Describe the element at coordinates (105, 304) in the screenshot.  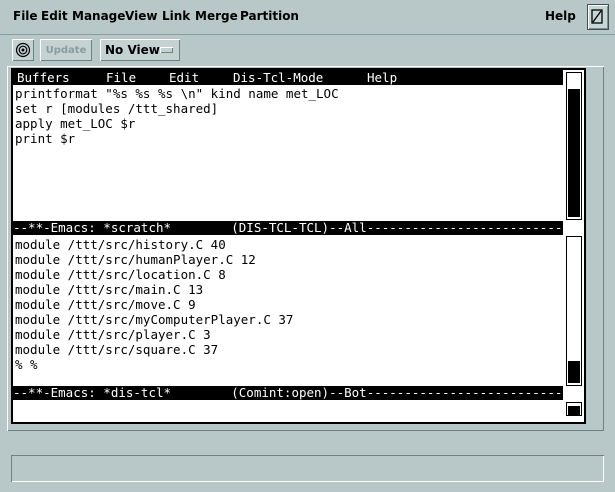
I see `output-line: module /ttt/src/move.C 9` at that location.